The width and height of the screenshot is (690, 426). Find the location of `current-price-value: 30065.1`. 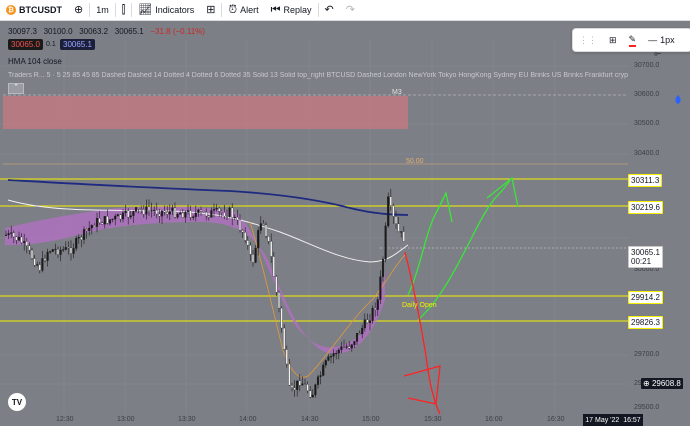

current-price-value: 30065.1 is located at coordinates (645, 252).